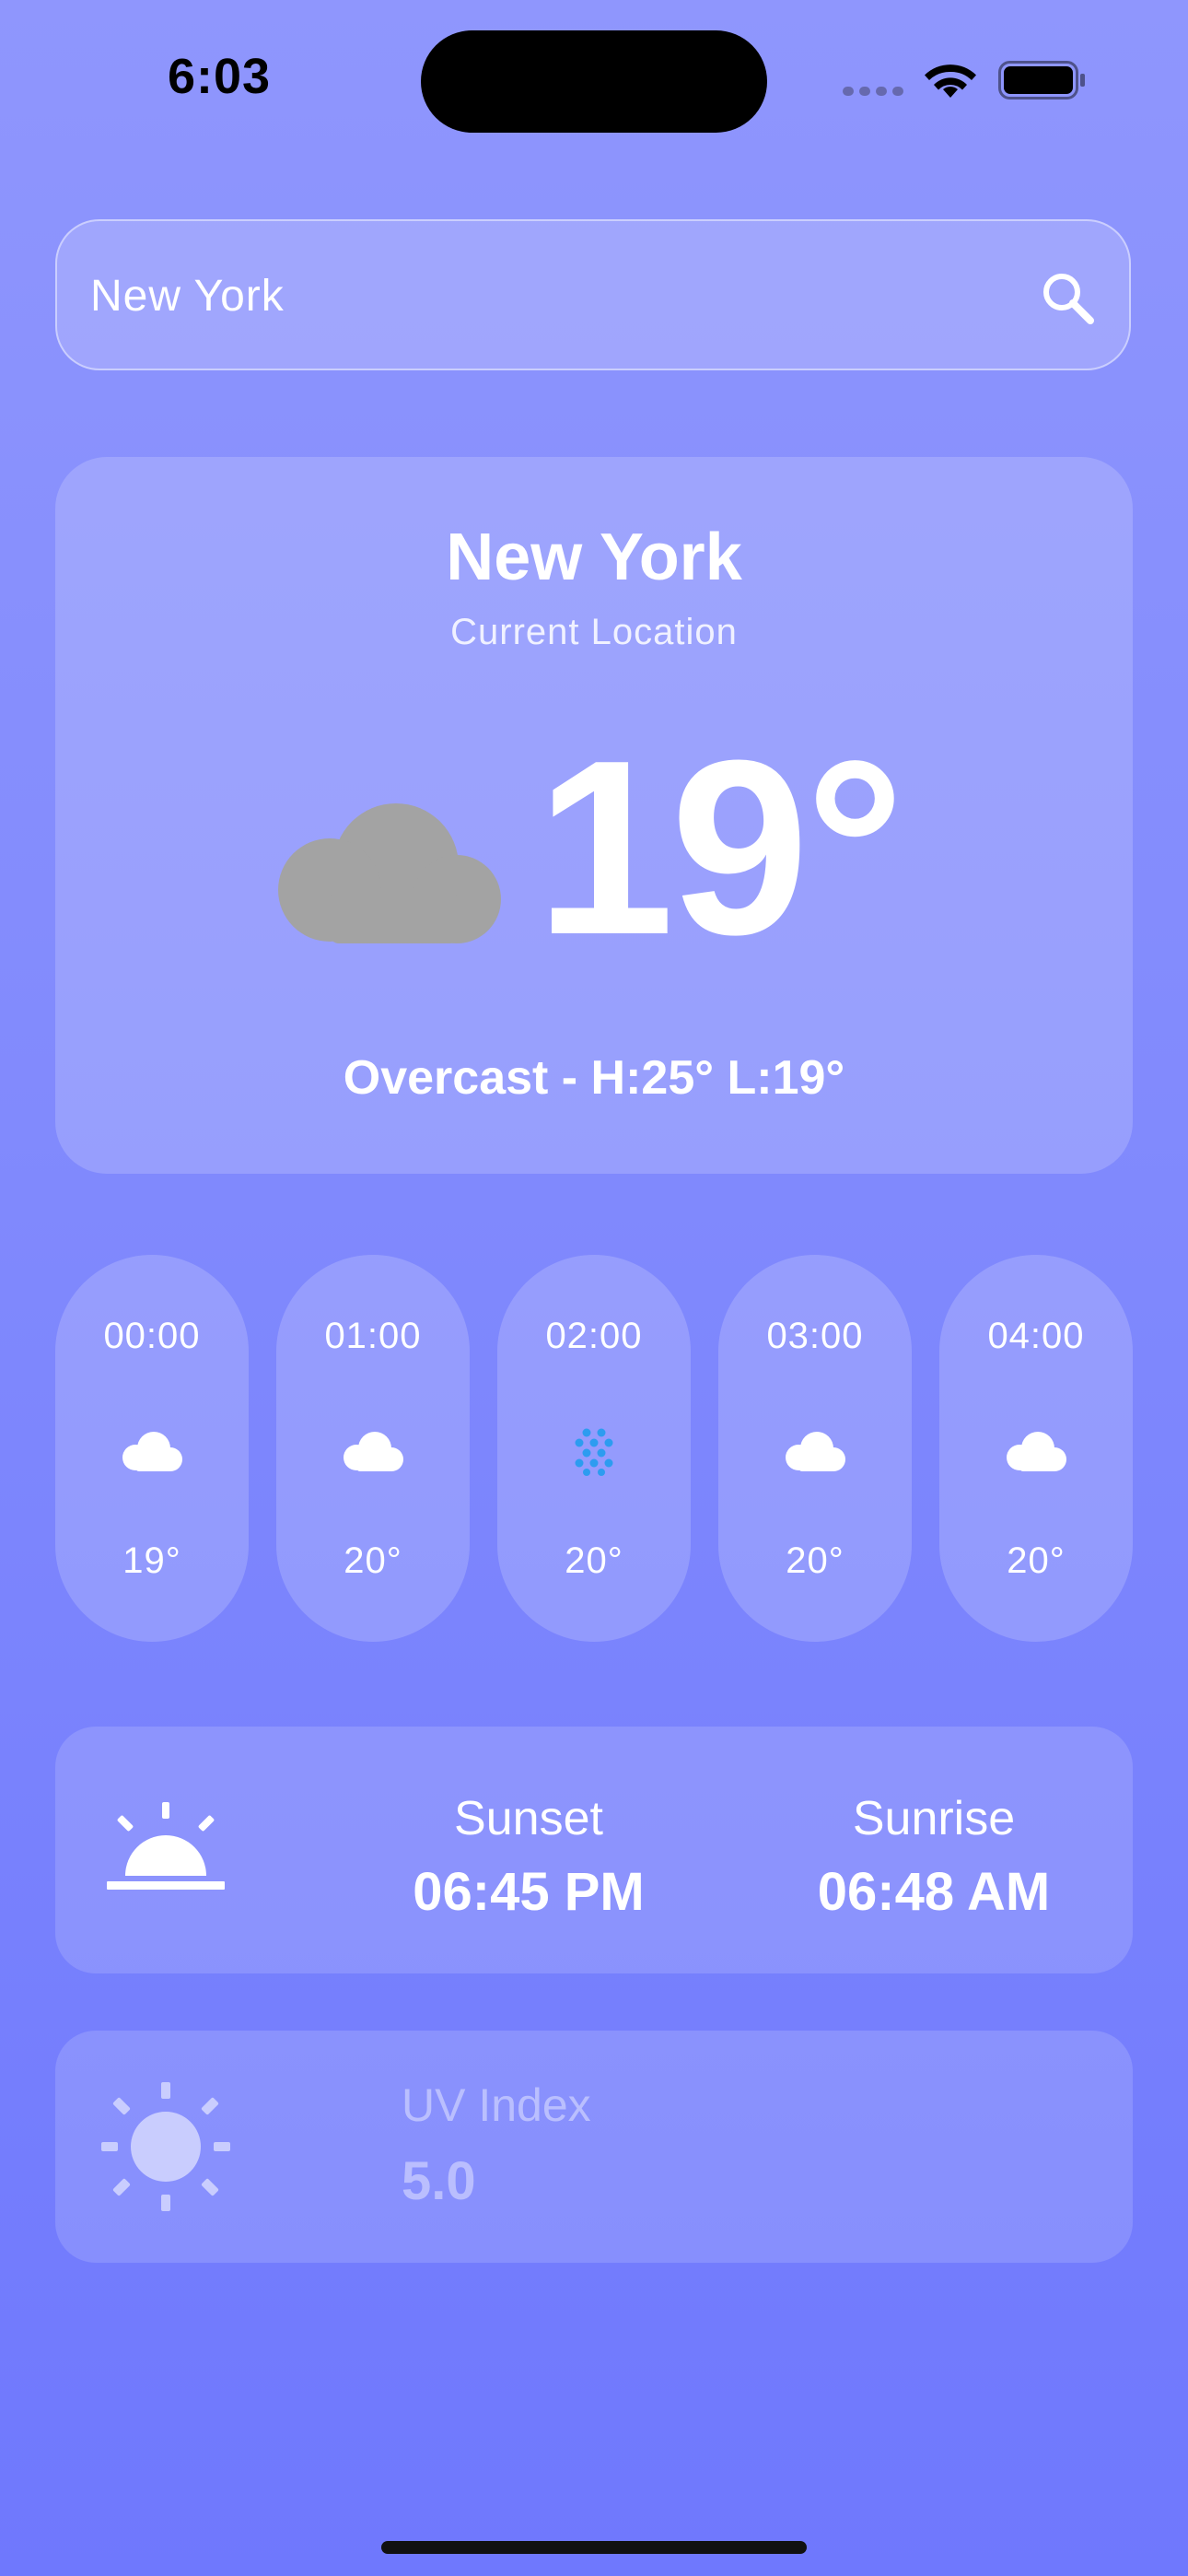  I want to click on sun-icon, so click(165, 2146).